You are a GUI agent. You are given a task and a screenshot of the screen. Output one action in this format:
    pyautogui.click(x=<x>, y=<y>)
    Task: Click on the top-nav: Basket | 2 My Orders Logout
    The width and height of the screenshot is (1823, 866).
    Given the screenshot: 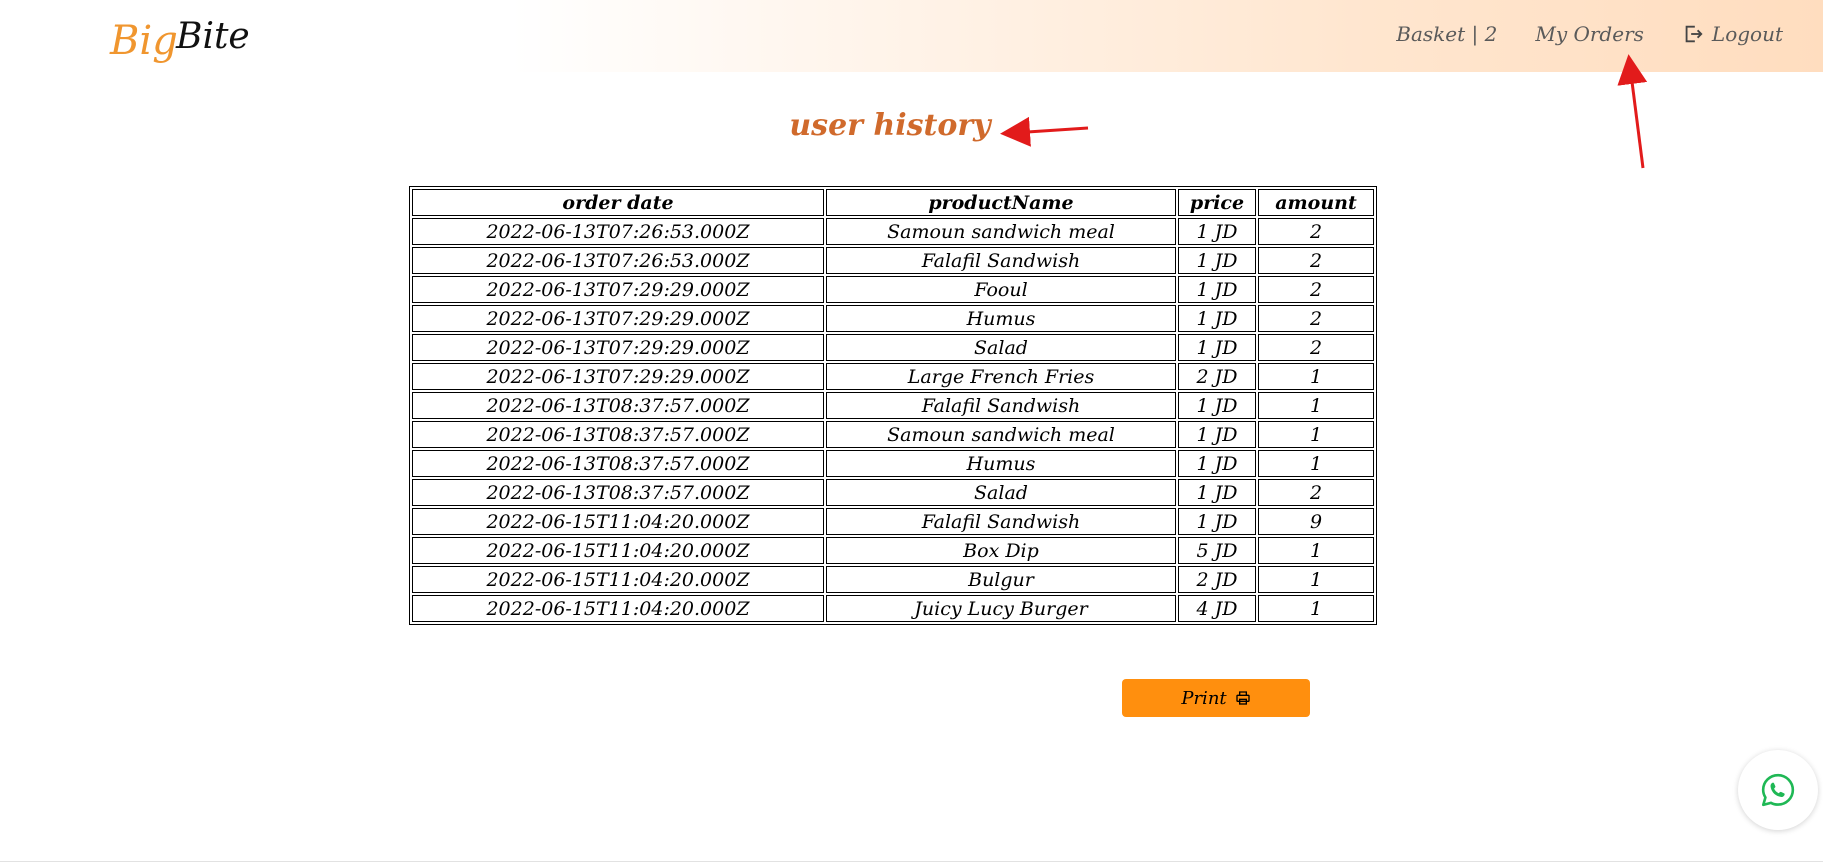 What is the action you would take?
    pyautogui.click(x=1589, y=34)
    